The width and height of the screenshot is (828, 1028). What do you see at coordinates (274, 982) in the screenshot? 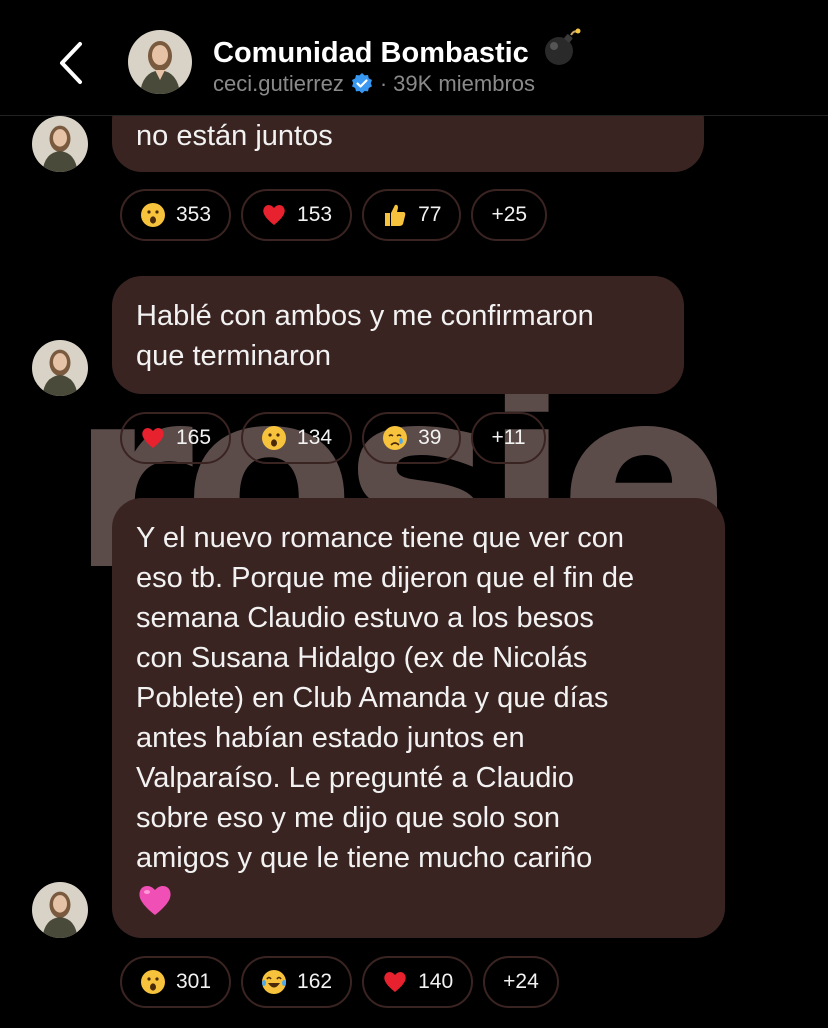
I see `tears-of-joy-icon` at bounding box center [274, 982].